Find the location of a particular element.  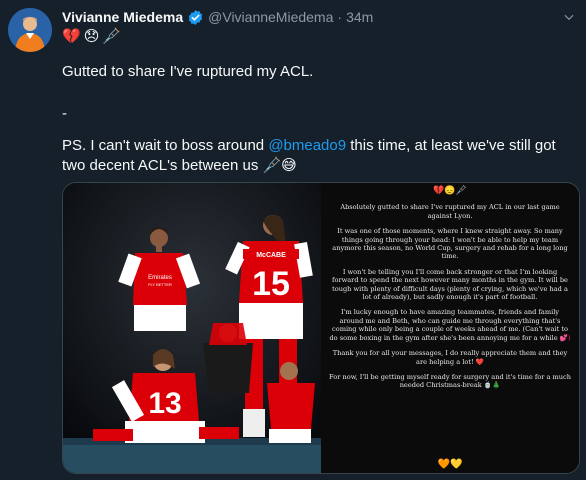

disappointed-face-icon: 😞 is located at coordinates (91, 36).